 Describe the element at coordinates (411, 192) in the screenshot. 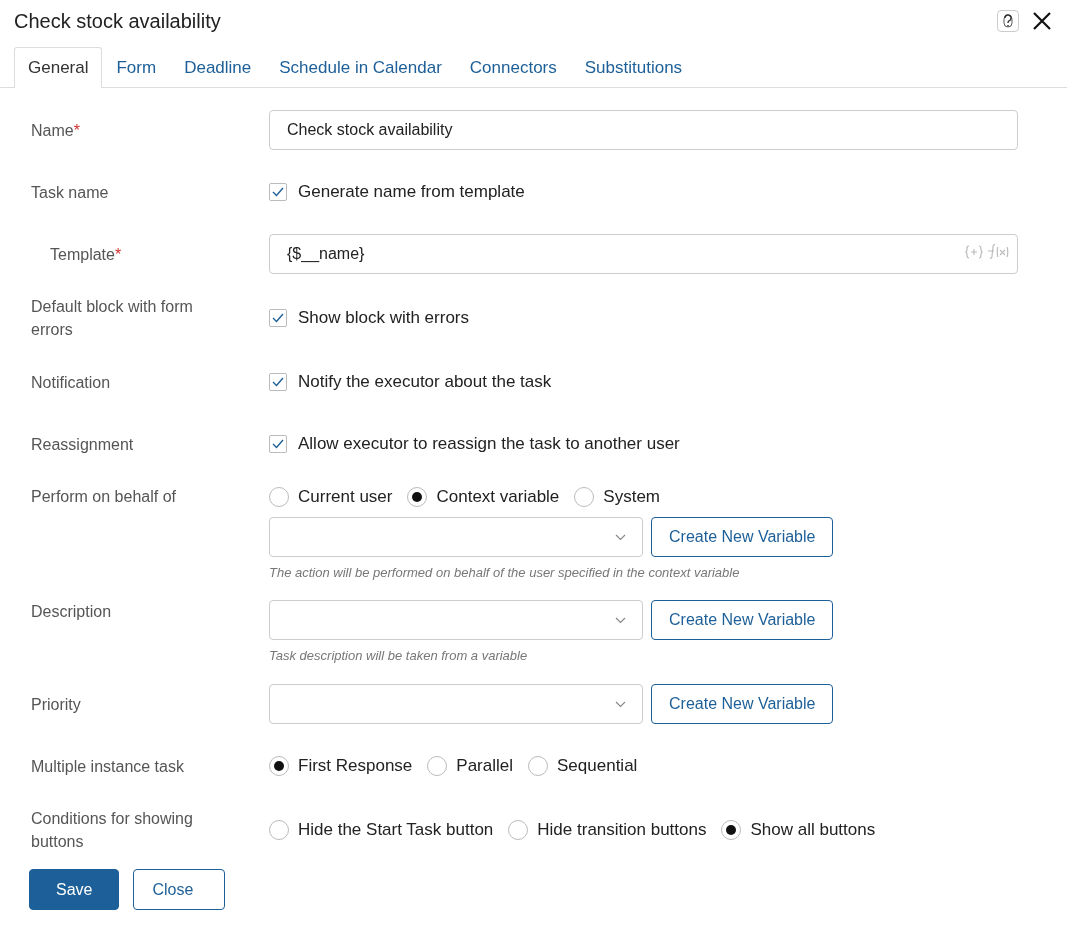

I see `checkbox-label: Generate name from template` at that location.